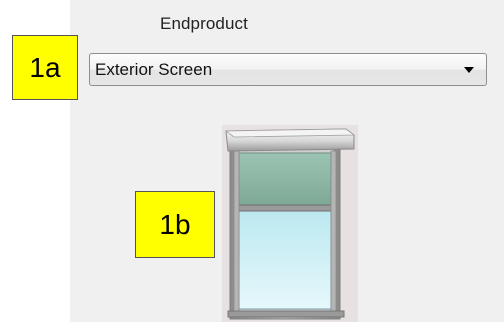 The image size is (504, 322). Describe the element at coordinates (45, 67) in the screenshot. I see `callout-1a: 1a` at that location.